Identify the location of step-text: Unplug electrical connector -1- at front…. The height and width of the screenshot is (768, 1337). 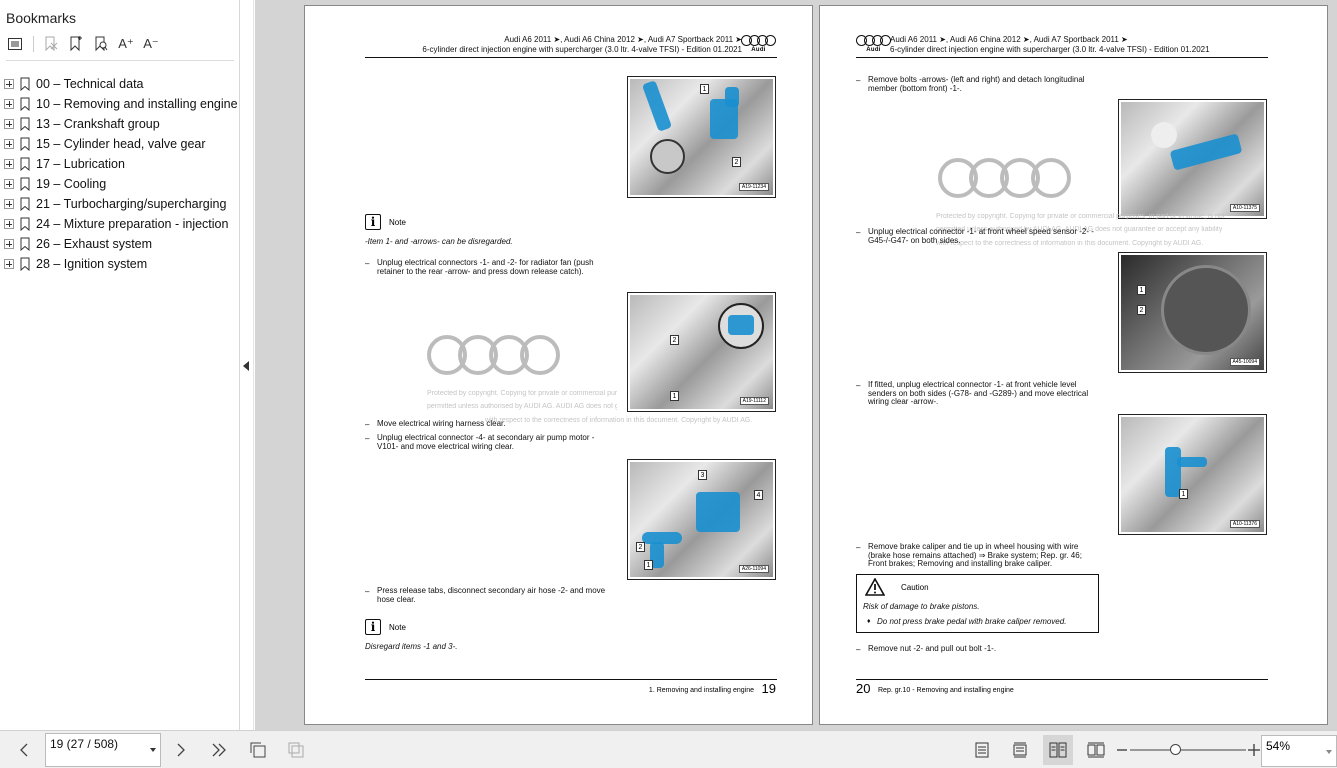
(981, 236).